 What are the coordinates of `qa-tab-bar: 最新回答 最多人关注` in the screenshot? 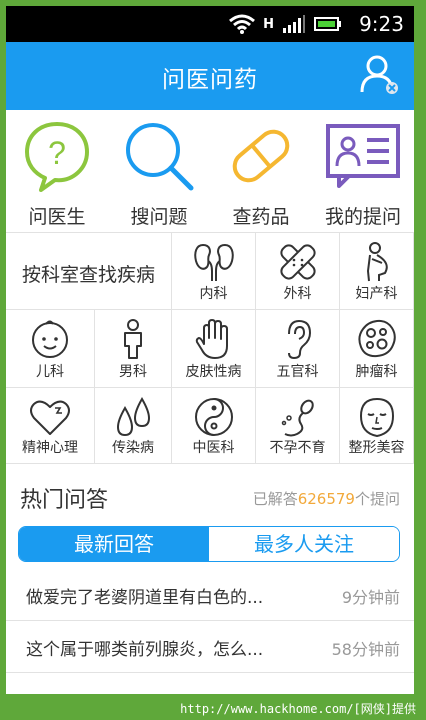 It's located at (209, 544).